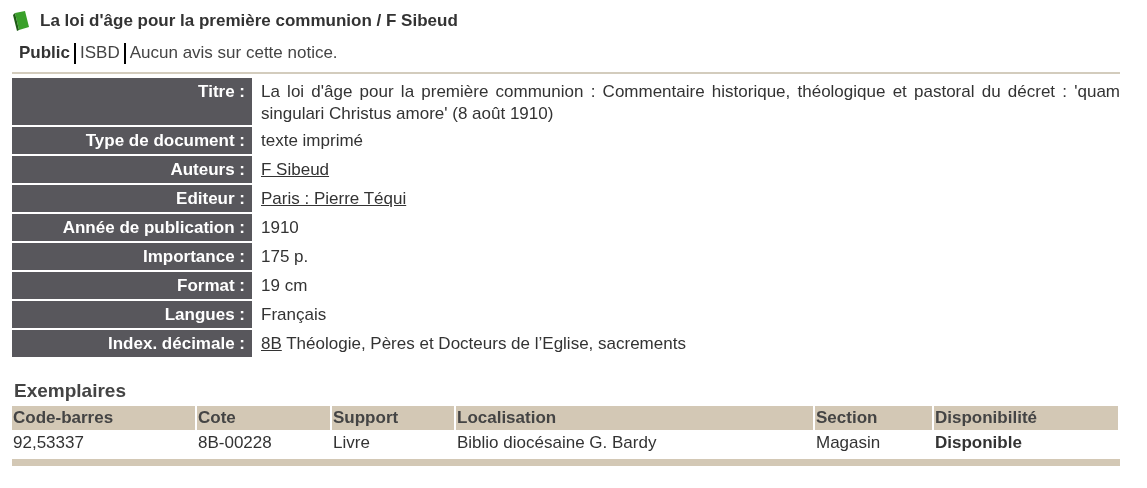 This screenshot has height=488, width=1147. I want to click on field-label: Index. décimale :, so click(132, 343).